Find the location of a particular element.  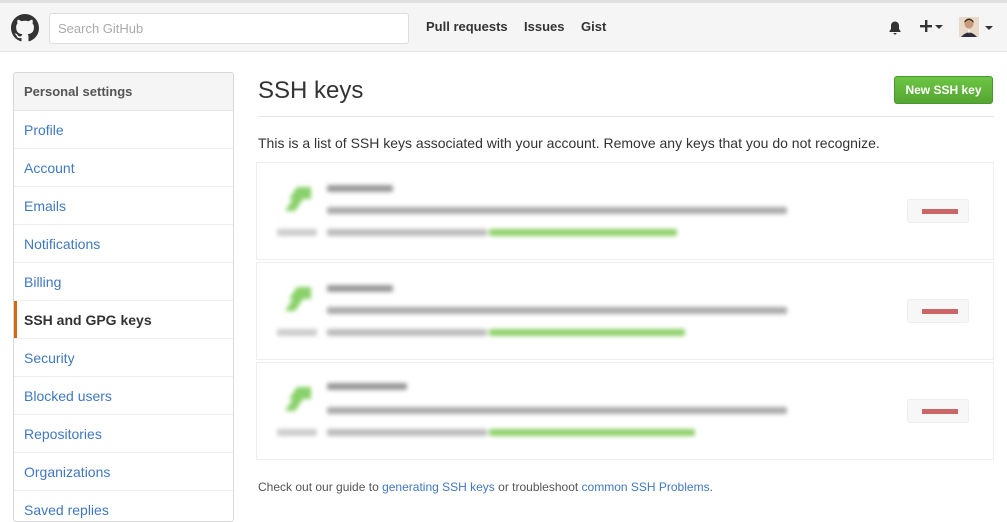

avatar is located at coordinates (969, 27).